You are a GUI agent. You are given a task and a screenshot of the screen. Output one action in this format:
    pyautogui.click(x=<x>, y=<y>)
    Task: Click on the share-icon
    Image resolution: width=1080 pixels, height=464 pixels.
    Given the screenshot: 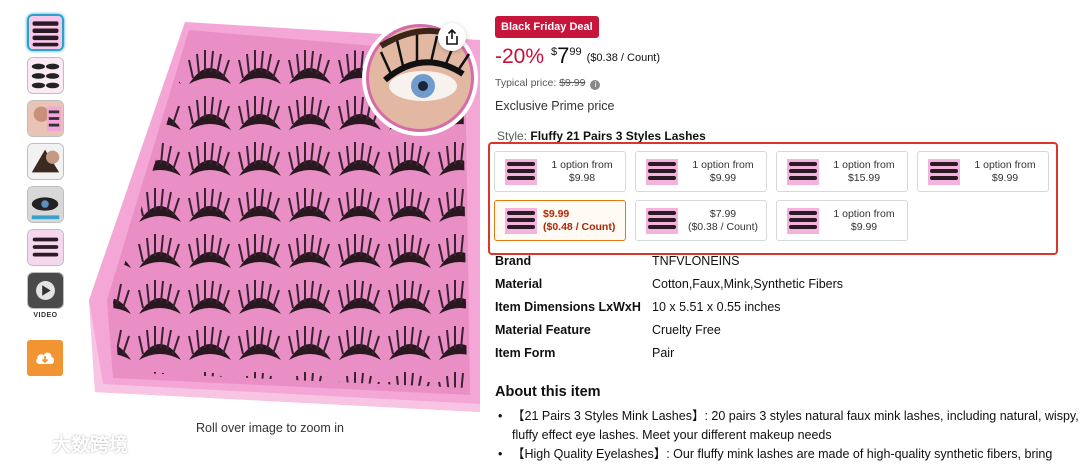 What is the action you would take?
    pyautogui.click(x=452, y=37)
    